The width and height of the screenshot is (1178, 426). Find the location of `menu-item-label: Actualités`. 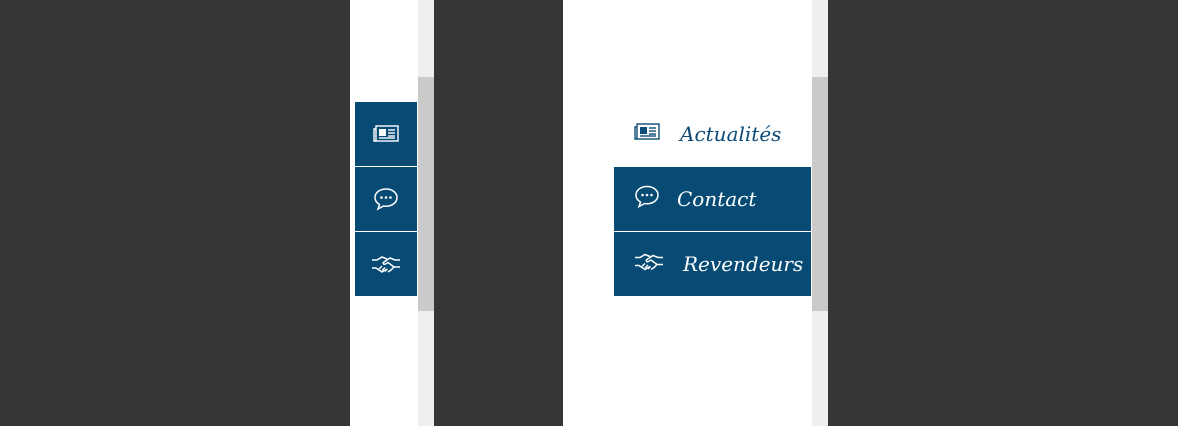

menu-item-label: Actualités is located at coordinates (731, 134).